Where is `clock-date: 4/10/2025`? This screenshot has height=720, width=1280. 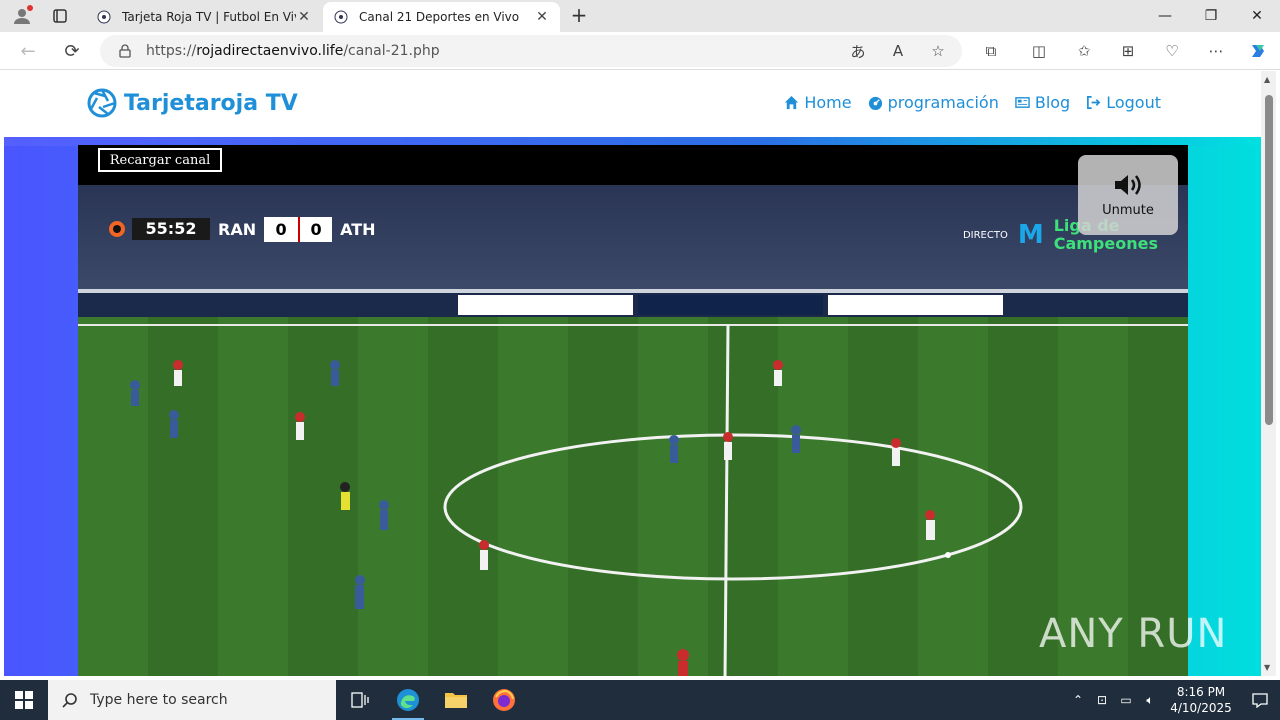 clock-date: 4/10/2025 is located at coordinates (1201, 708).